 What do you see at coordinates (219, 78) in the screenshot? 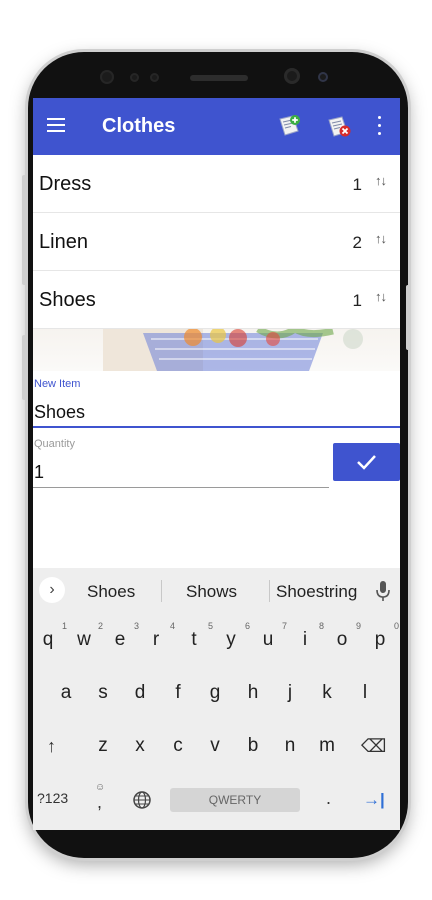
I see `phone-speaker` at bounding box center [219, 78].